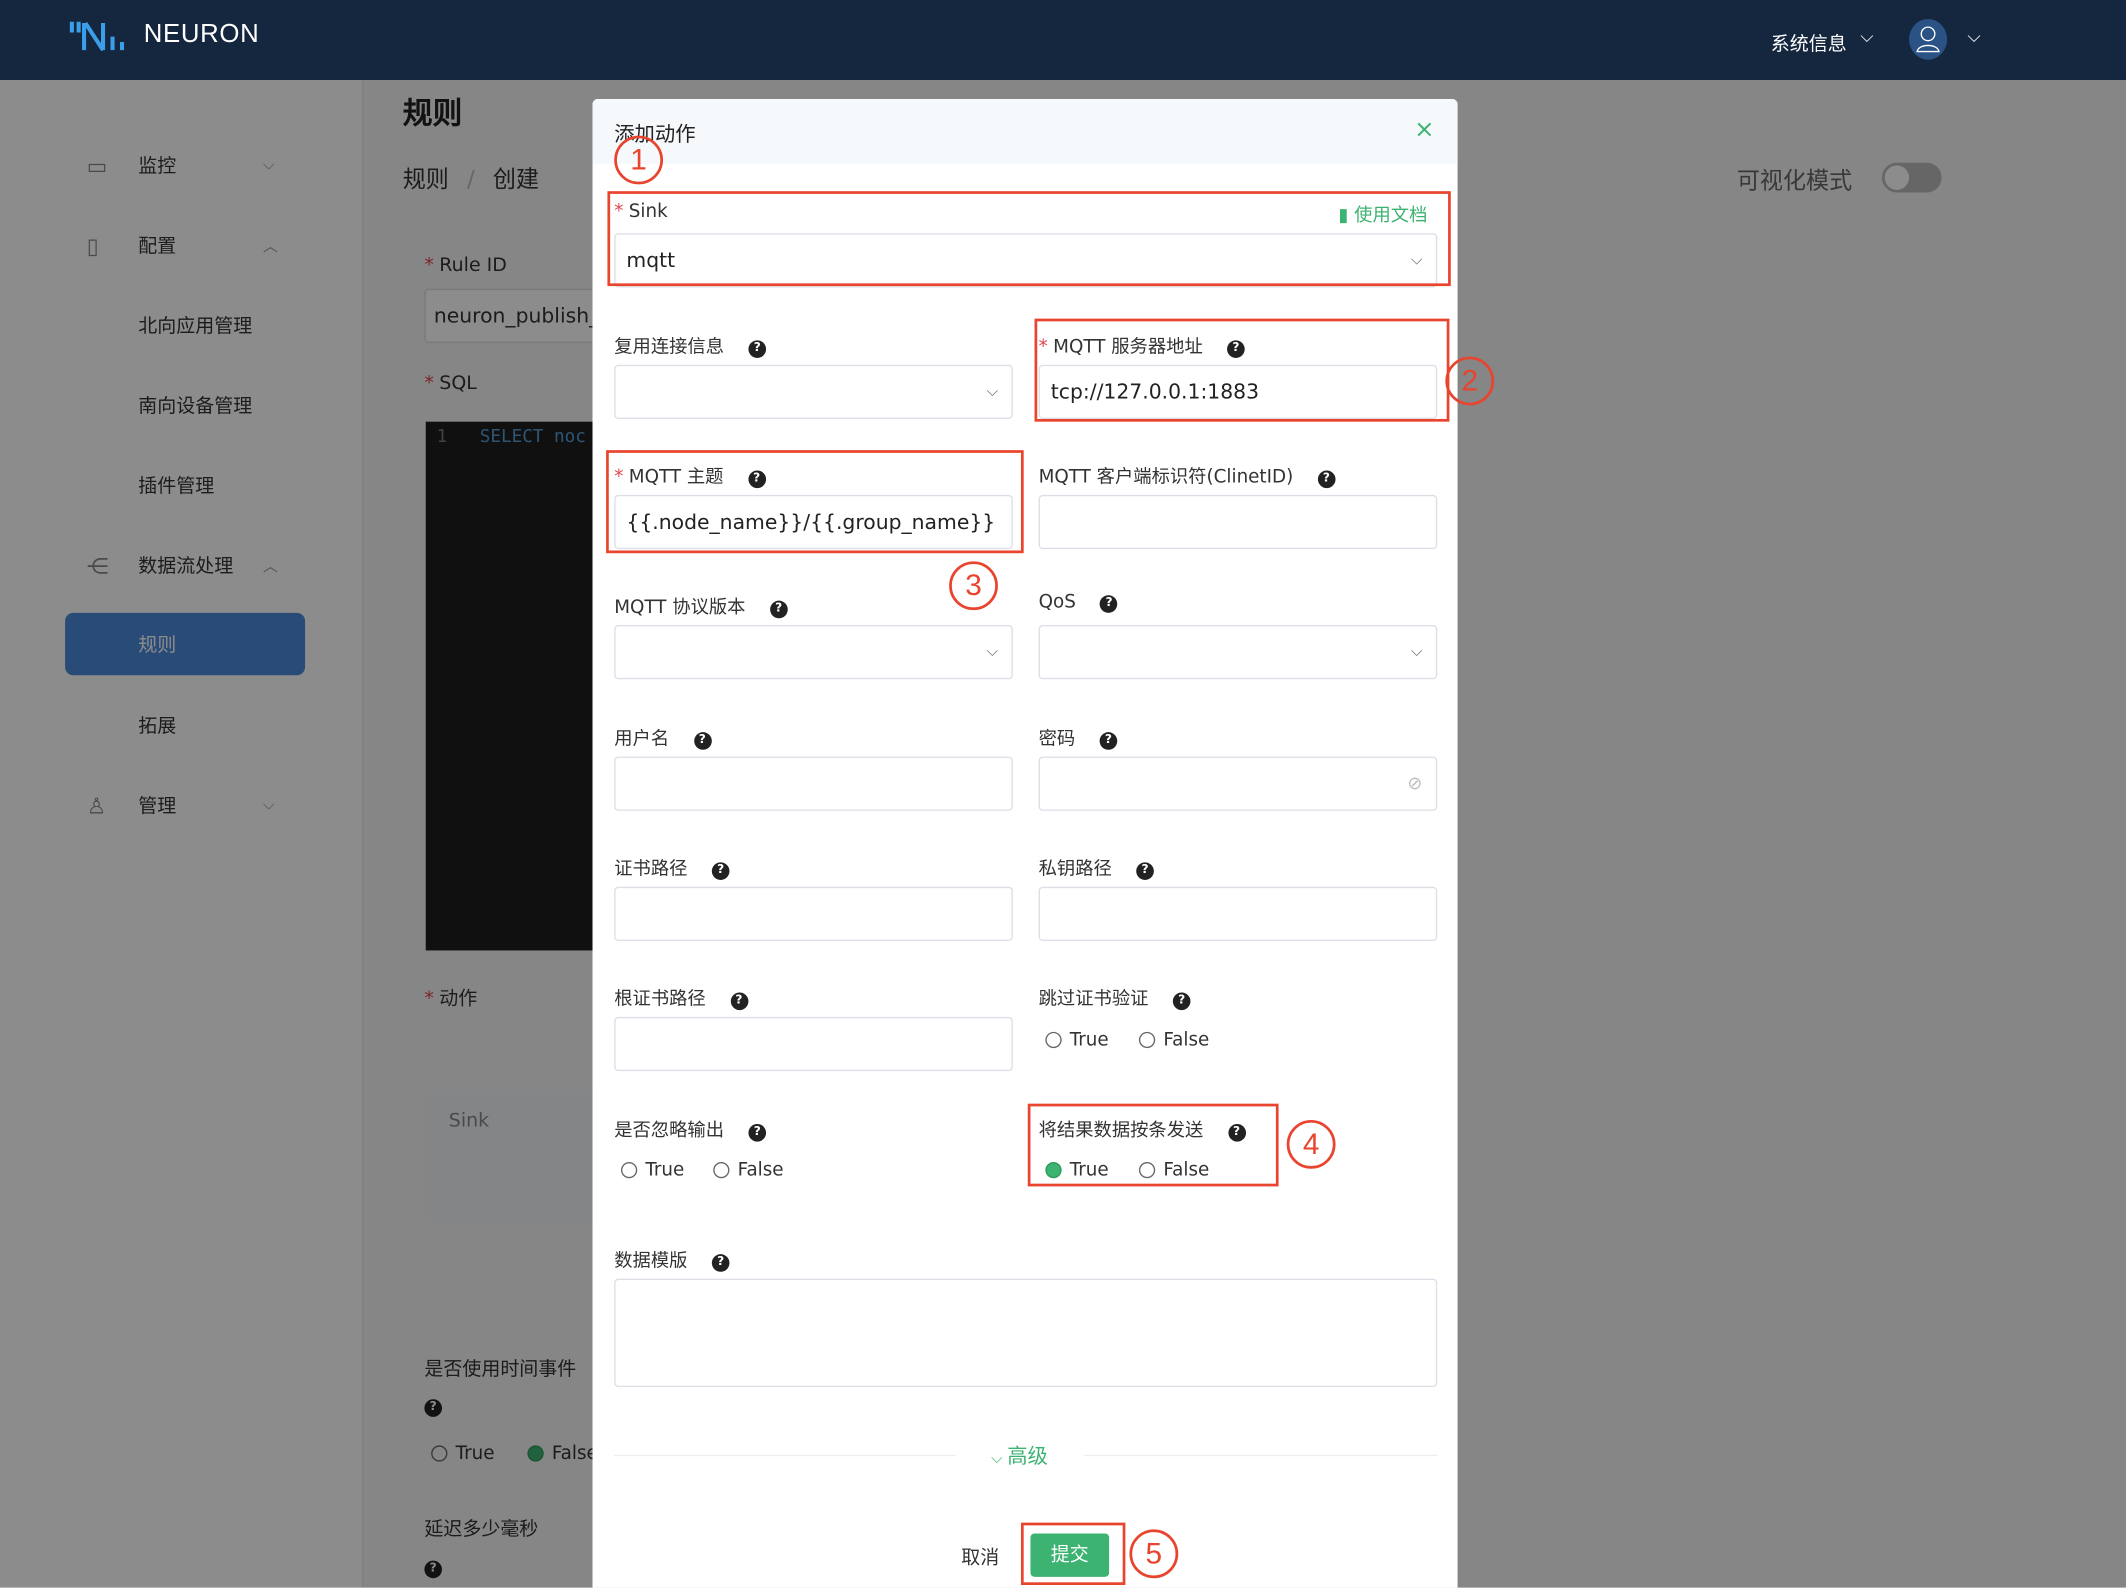 Image resolution: width=2126 pixels, height=1588 pixels. Describe the element at coordinates (1424, 129) in the screenshot. I see `close-icon: ×` at that location.